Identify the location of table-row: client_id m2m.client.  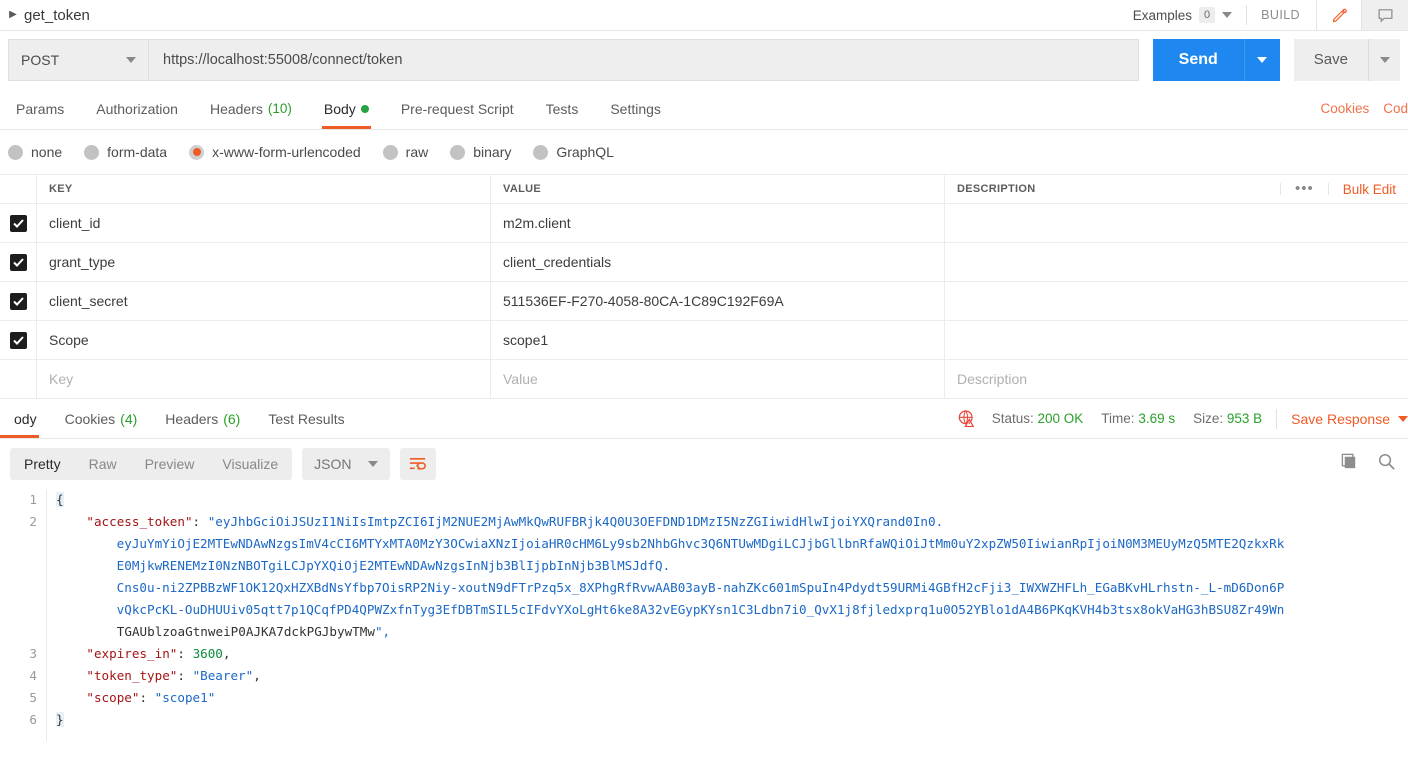
(704, 223).